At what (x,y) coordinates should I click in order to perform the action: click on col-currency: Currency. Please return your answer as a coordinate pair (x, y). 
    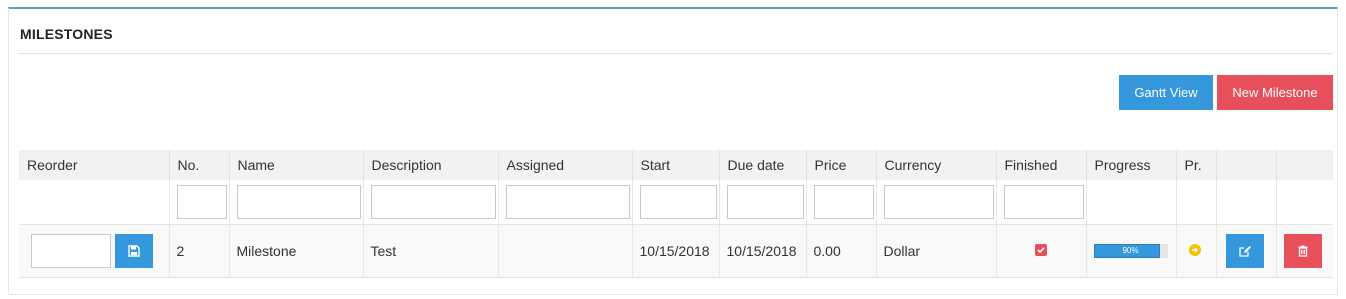
    Looking at the image, I should click on (935, 165).